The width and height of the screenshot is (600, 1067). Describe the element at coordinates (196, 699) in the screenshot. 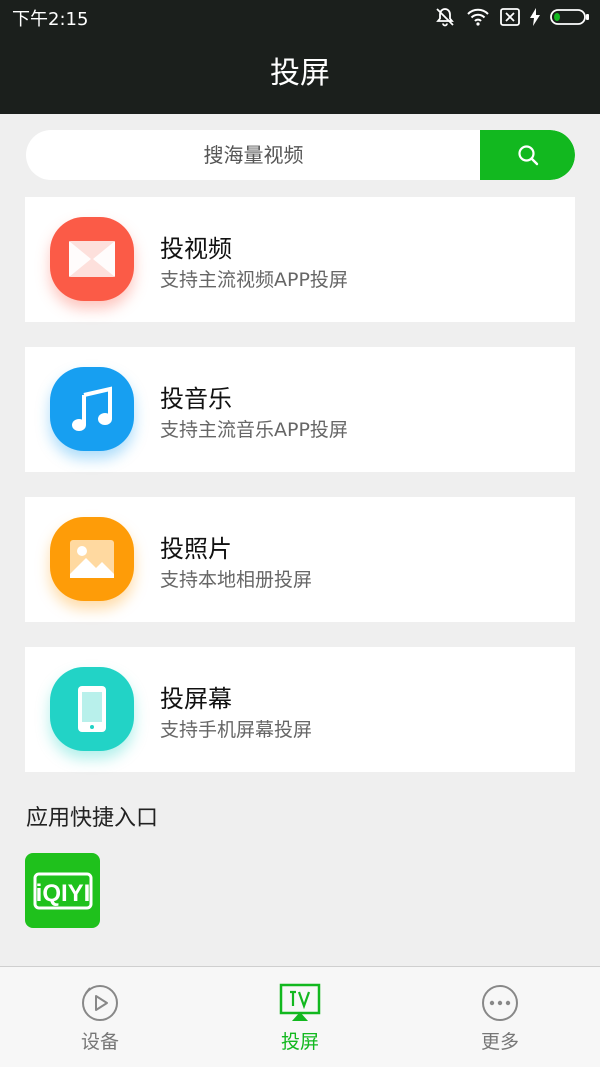

I see `card-title: 投屏幕` at that location.